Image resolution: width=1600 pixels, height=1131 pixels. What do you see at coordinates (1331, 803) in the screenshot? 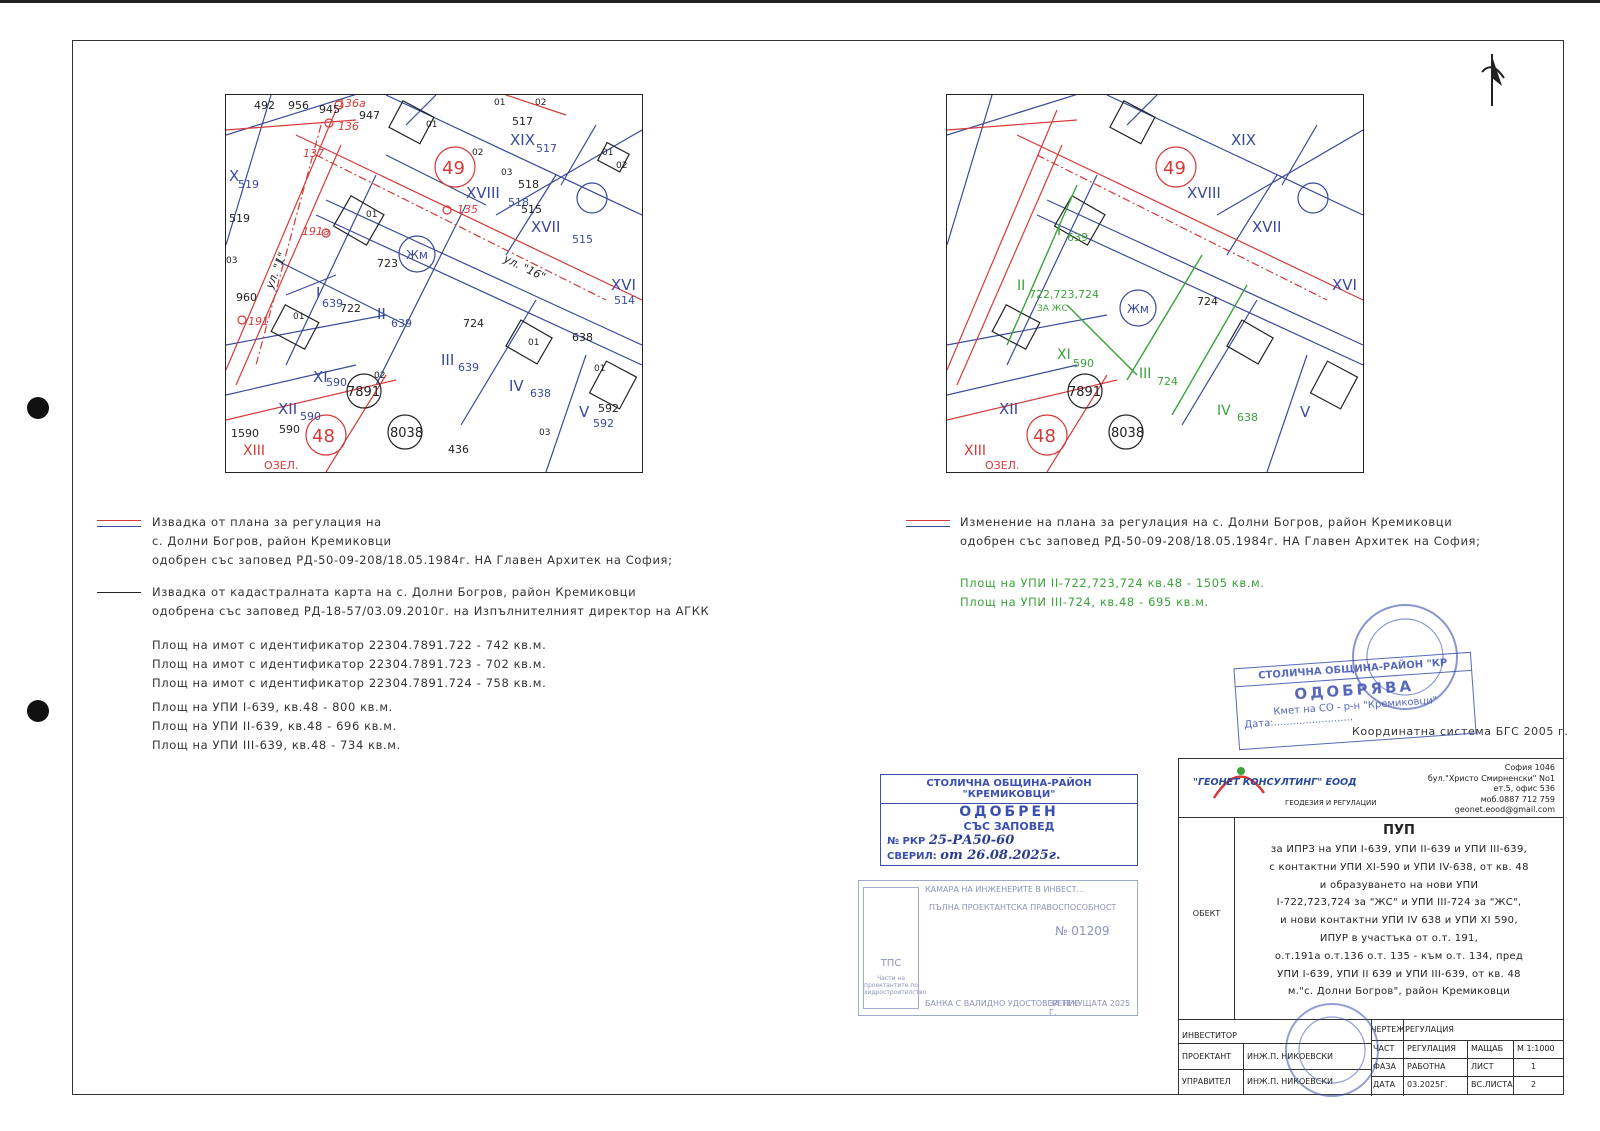
I see `company-subtitle: ГЕОДЕЗИЯ И РЕГУЛАЦИИ` at bounding box center [1331, 803].